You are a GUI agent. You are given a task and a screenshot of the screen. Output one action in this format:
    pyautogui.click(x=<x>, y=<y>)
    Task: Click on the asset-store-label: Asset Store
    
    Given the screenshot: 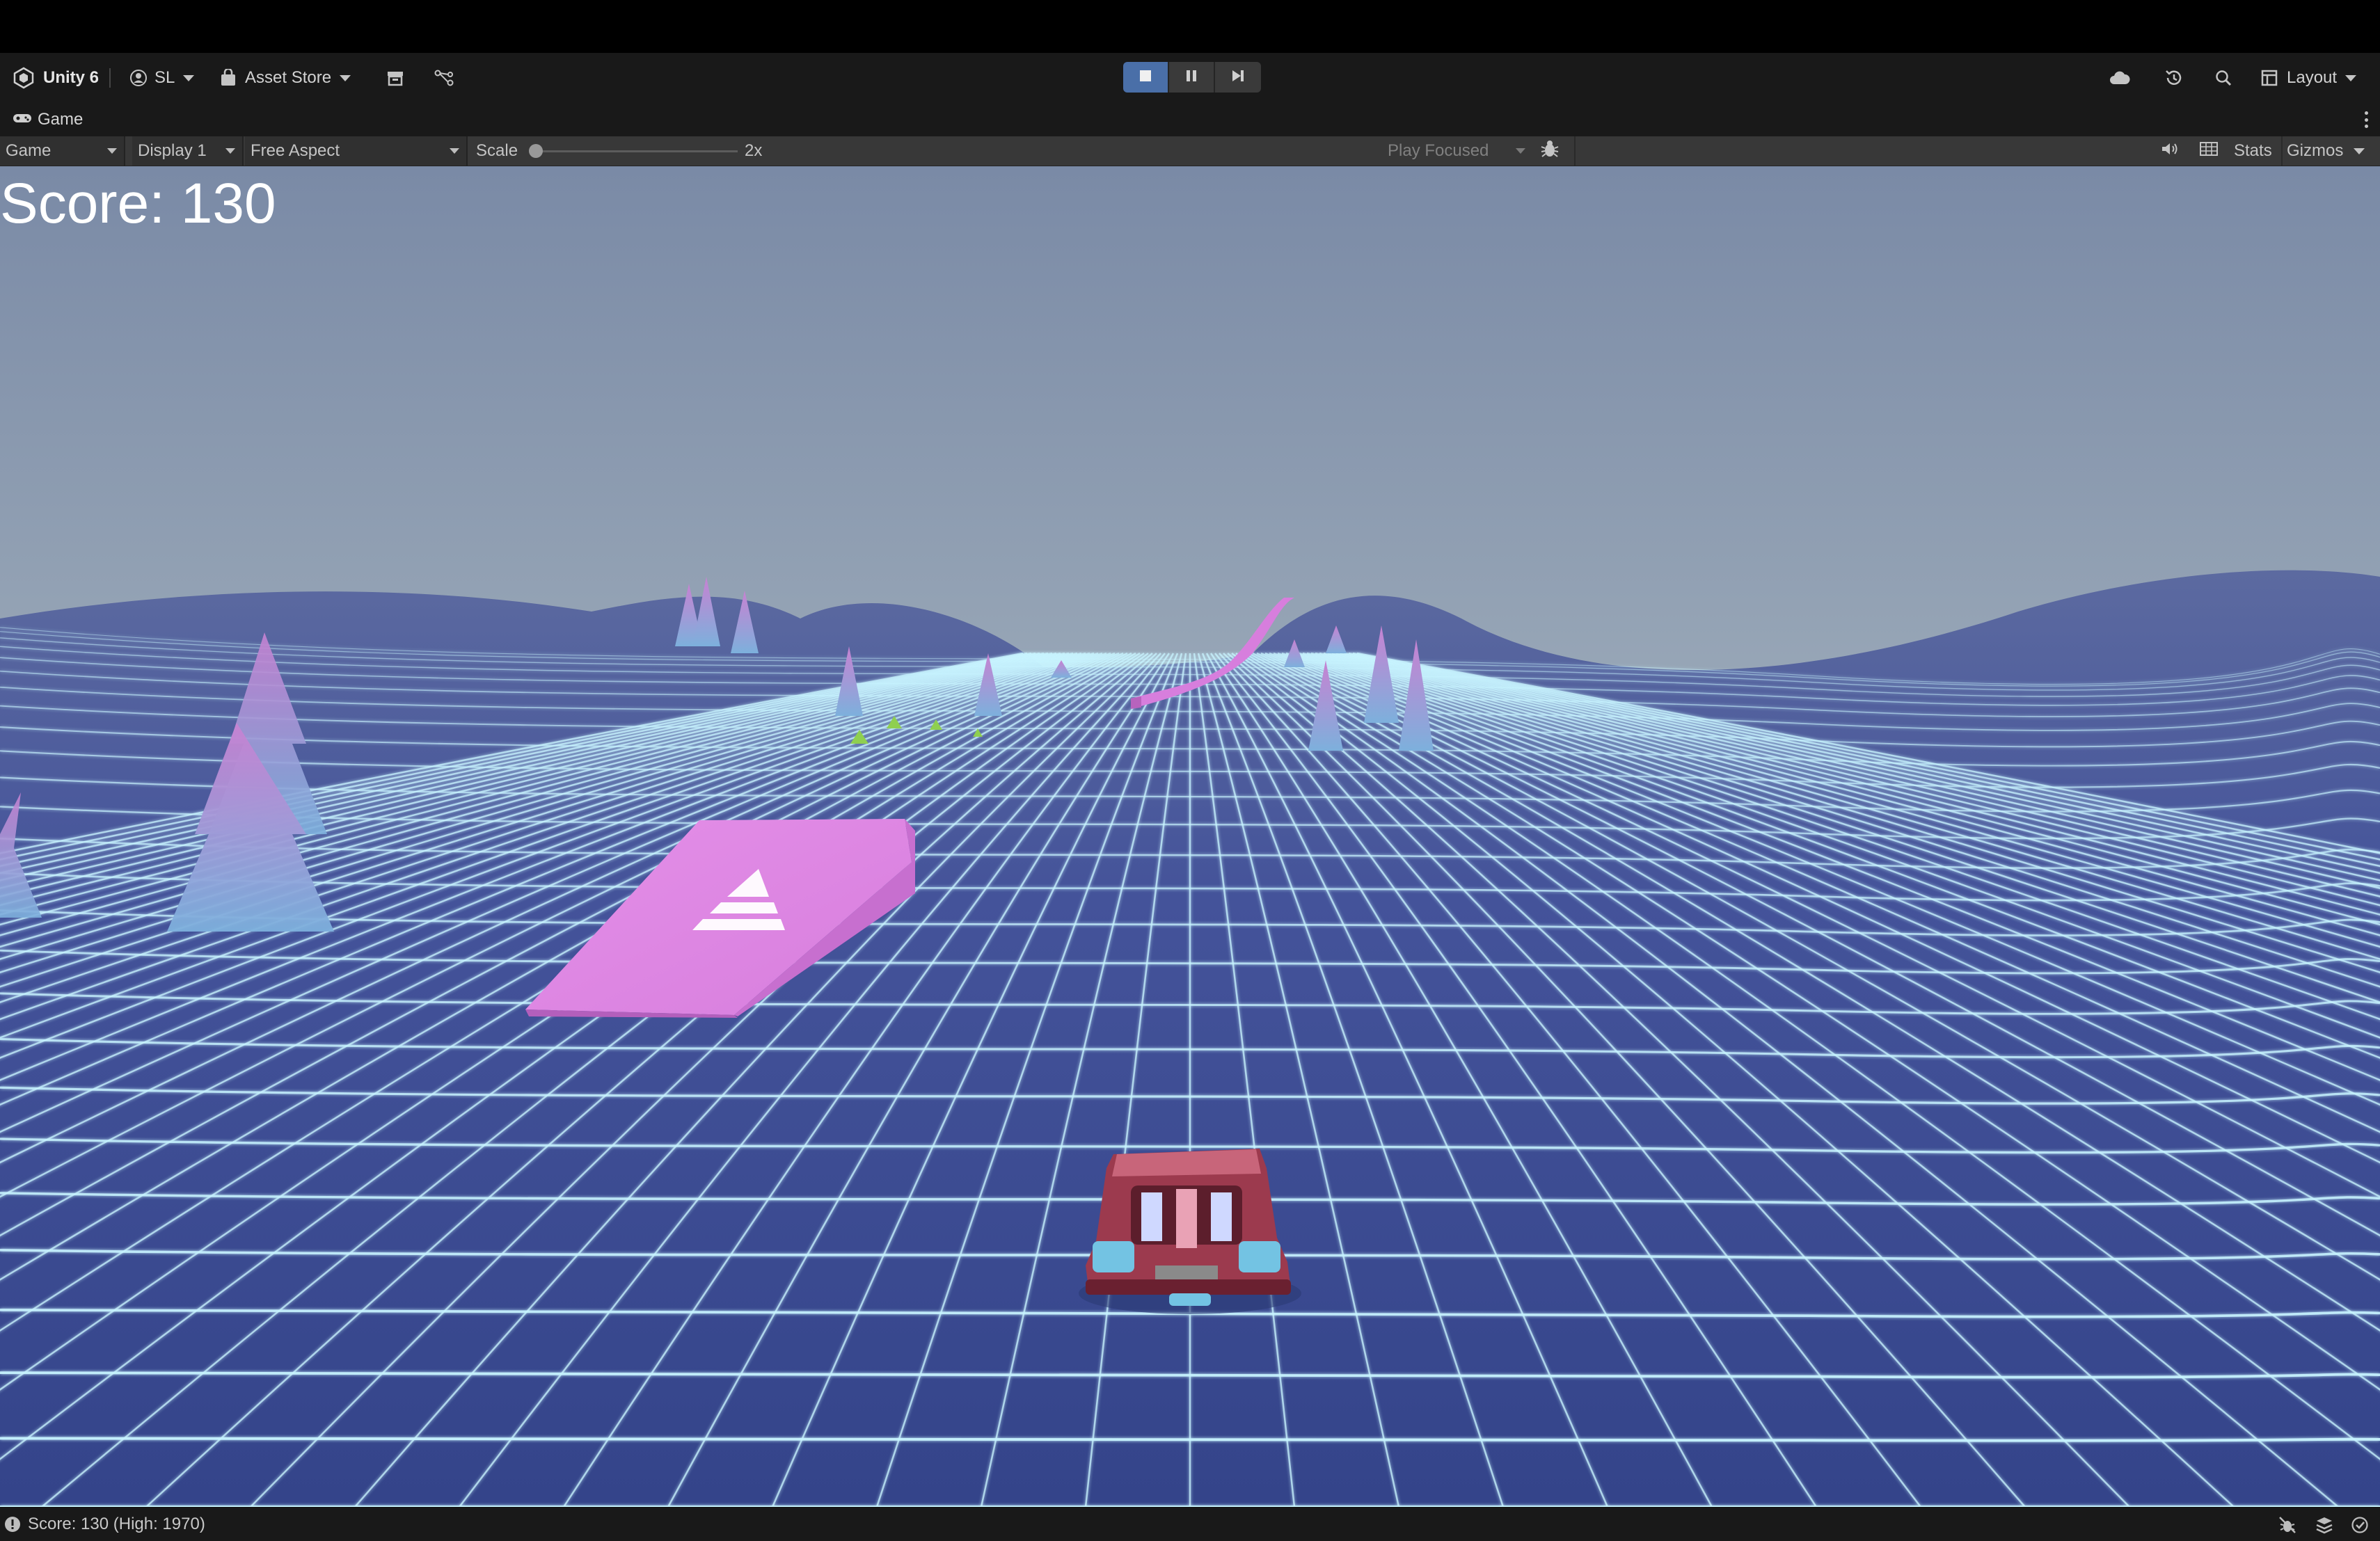 What is the action you would take?
    pyautogui.click(x=288, y=77)
    